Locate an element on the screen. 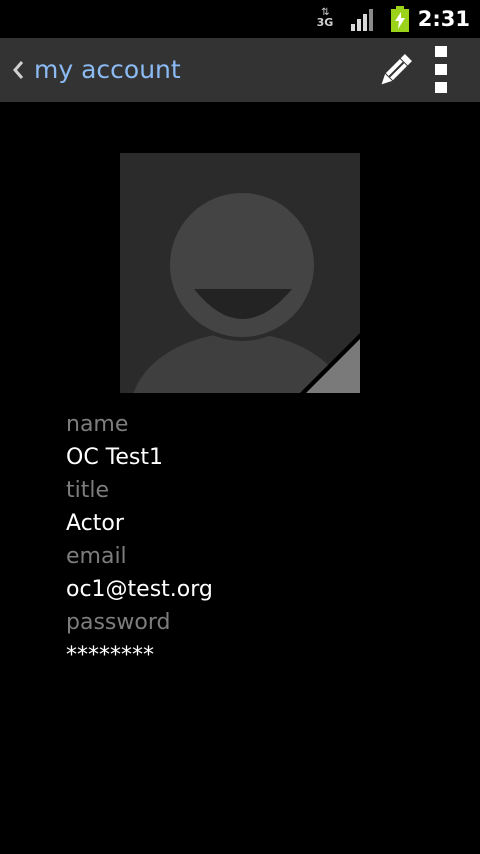 Image resolution: width=480 pixels, height=854 pixels. data-3g-icon: ⇅ 3G is located at coordinates (325, 20).